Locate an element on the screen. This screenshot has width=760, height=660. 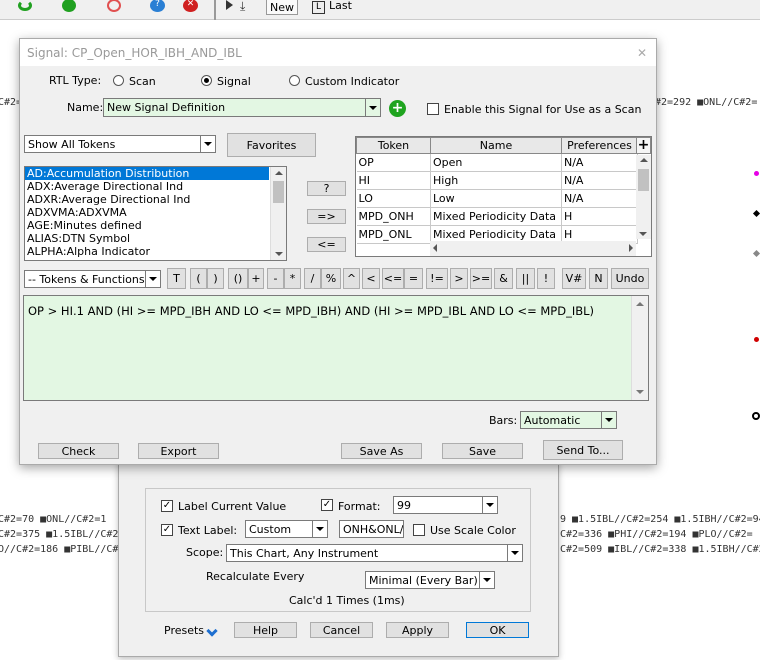
operator-button: * is located at coordinates (292, 278).